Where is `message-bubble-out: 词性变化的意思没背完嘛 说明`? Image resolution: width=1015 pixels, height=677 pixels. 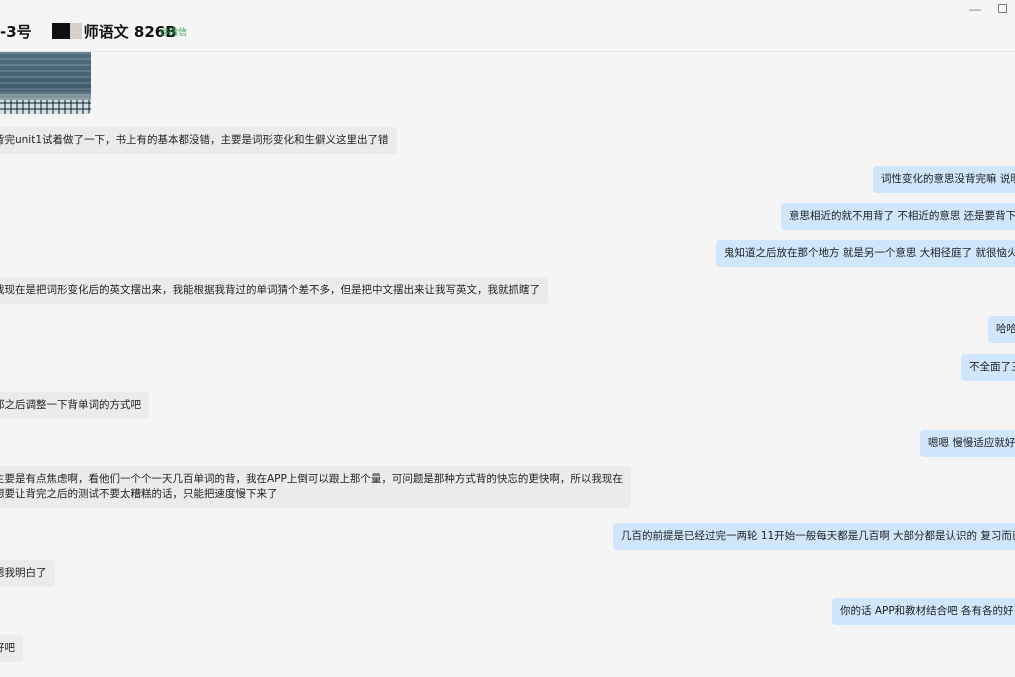 message-bubble-out: 词性变化的意思没背完嘛 说明 is located at coordinates (944, 179).